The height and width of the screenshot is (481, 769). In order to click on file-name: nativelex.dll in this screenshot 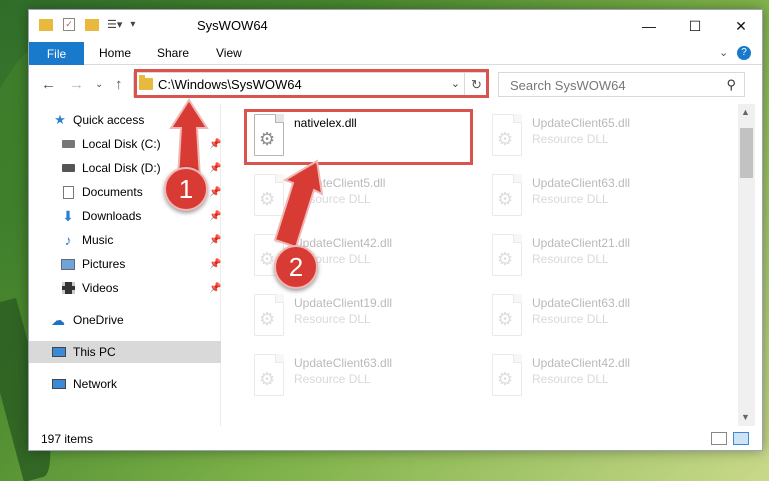, I will do `click(325, 123)`.